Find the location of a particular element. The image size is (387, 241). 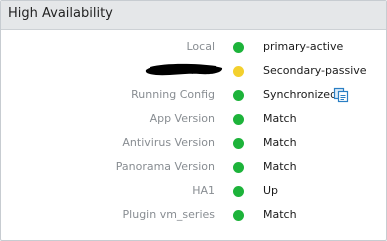

row-label: Local is located at coordinates (200, 46).